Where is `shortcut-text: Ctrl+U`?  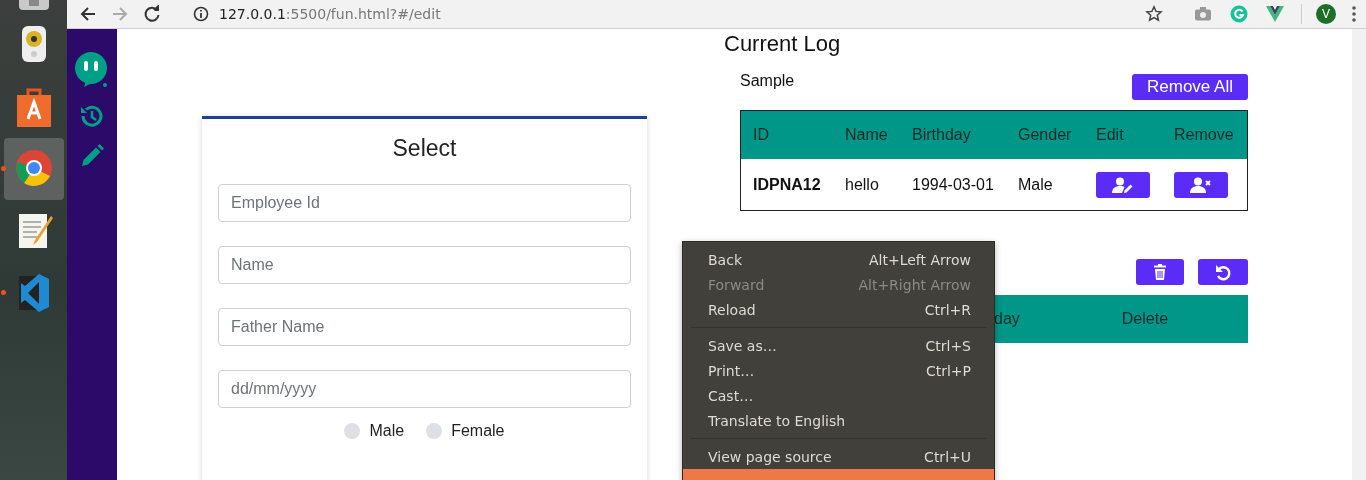 shortcut-text: Ctrl+U is located at coordinates (947, 456).